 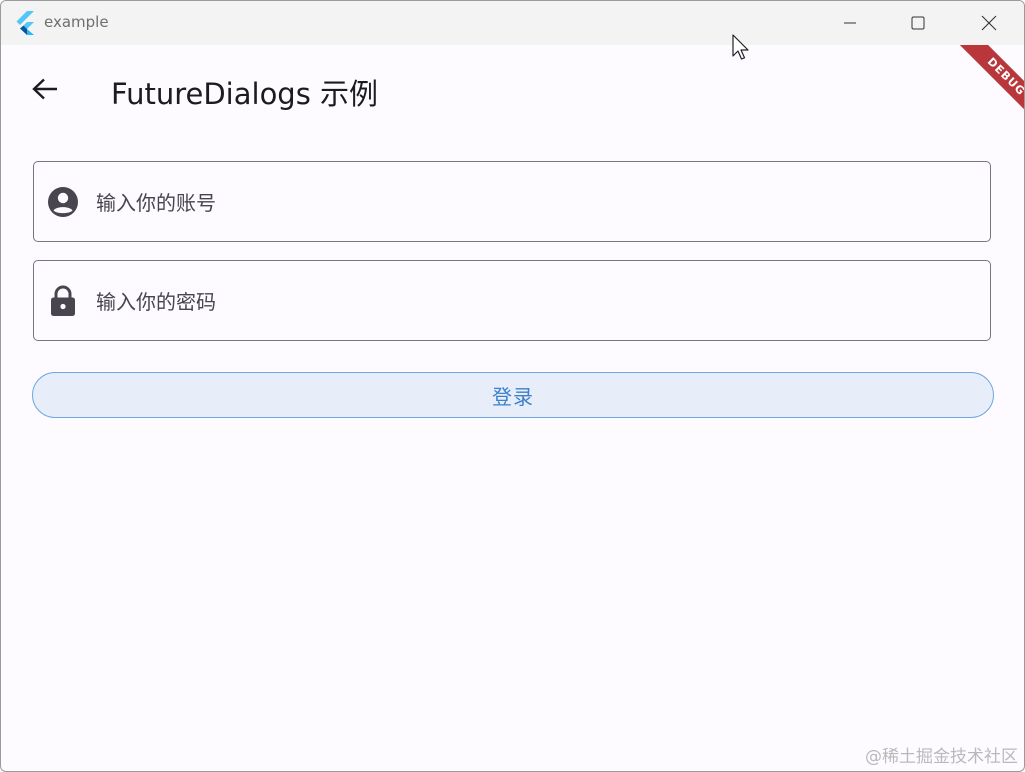 I want to click on account-field, so click(x=512, y=201).